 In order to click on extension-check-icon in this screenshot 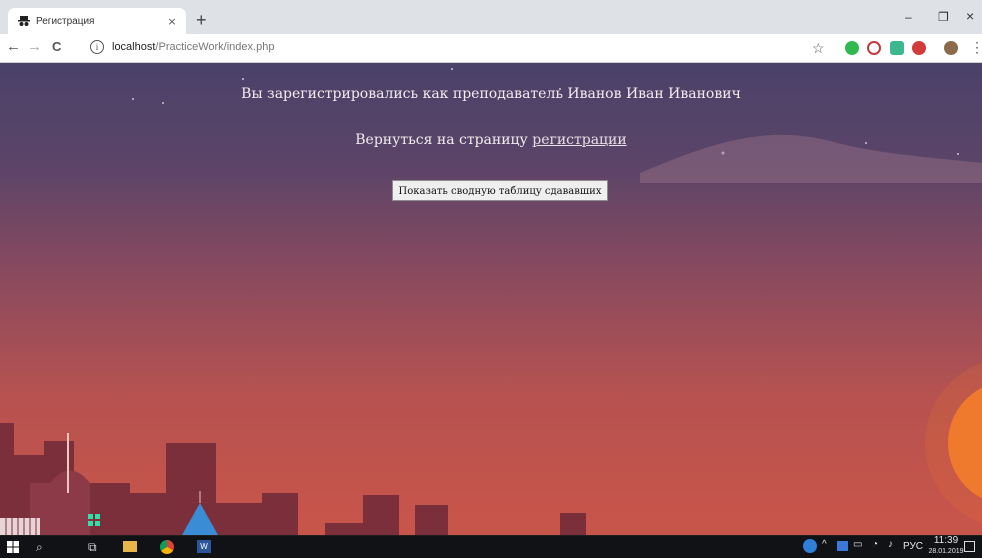, I will do `click(852, 48)`.